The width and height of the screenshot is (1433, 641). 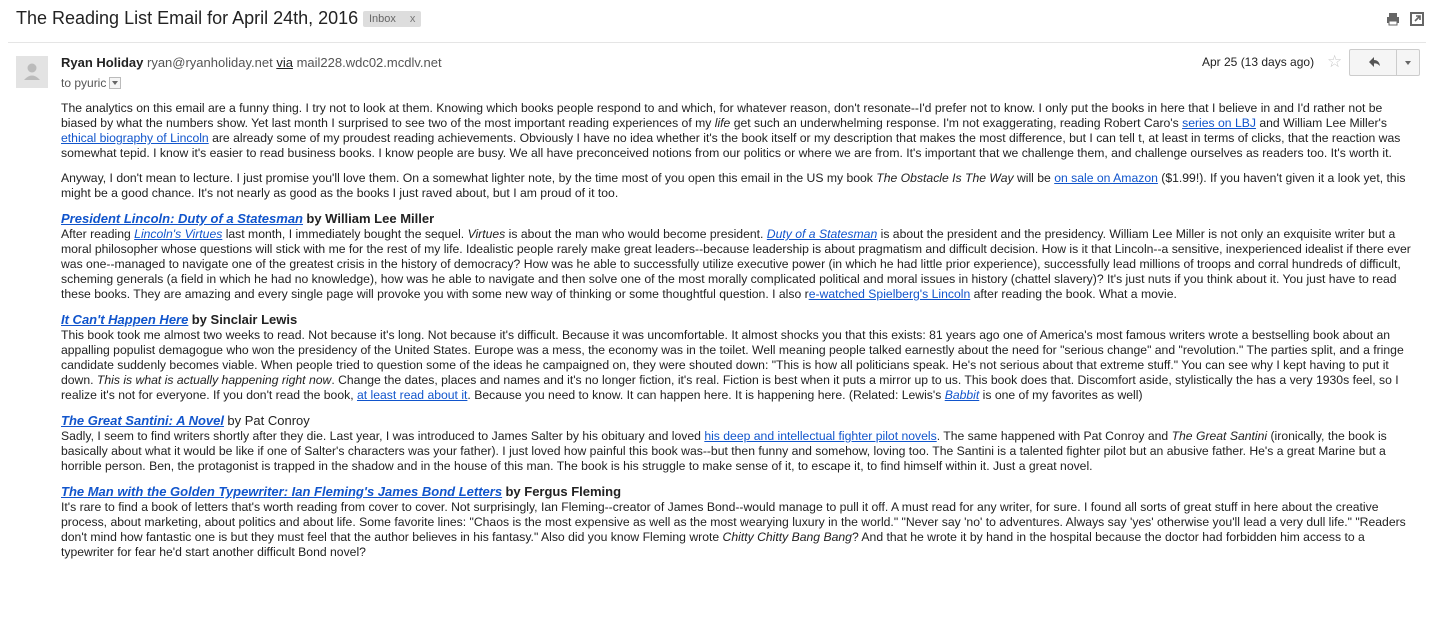 I want to click on email-date: Apr 25 (13 days ago), so click(x=1258, y=62).